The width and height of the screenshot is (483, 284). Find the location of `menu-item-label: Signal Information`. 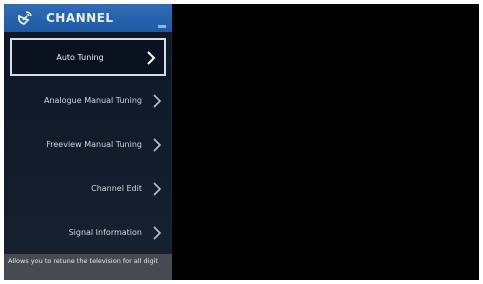

menu-item-label: Signal Information is located at coordinates (105, 232).